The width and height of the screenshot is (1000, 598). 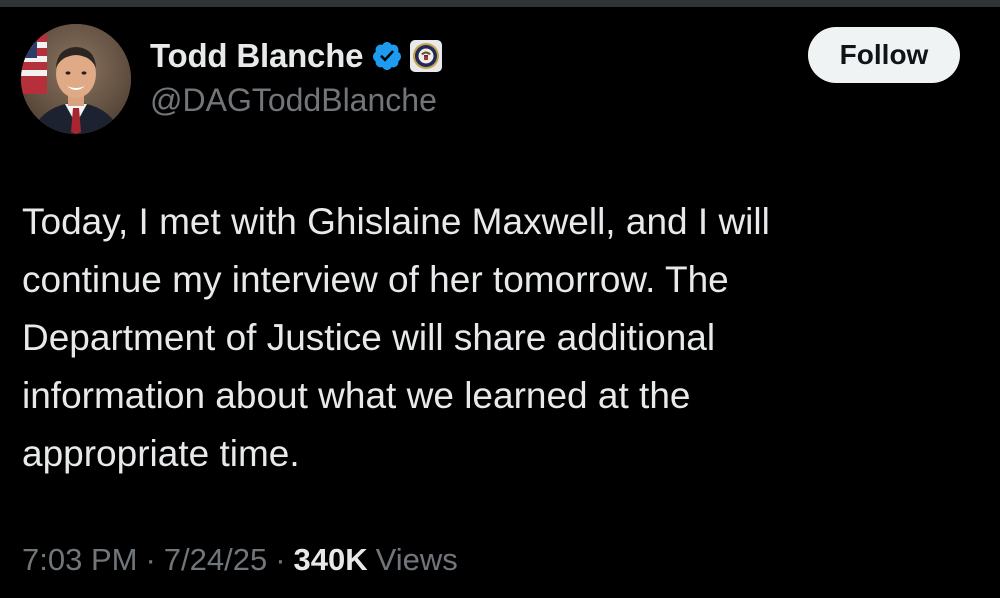 What do you see at coordinates (417, 560) in the screenshot?
I see `views-label: Views` at bounding box center [417, 560].